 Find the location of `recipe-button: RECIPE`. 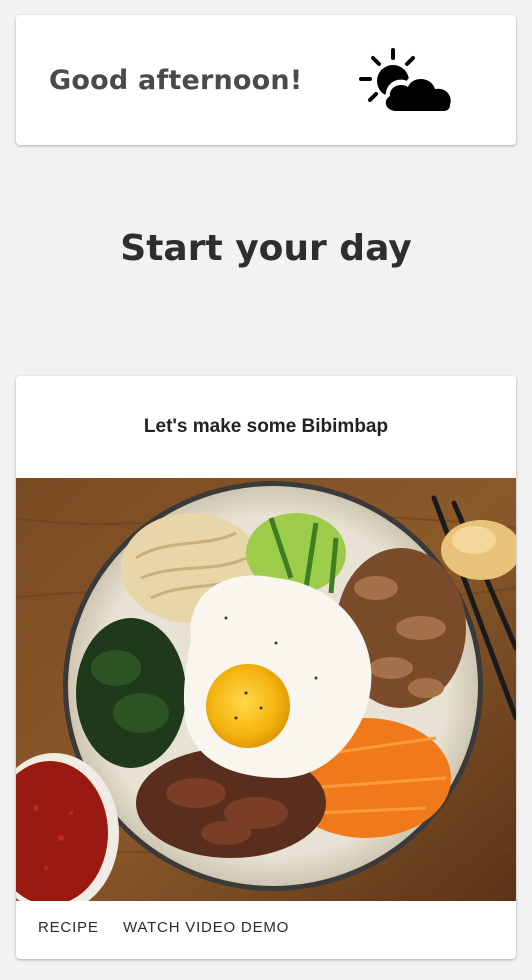

recipe-button: RECIPE is located at coordinates (68, 927).